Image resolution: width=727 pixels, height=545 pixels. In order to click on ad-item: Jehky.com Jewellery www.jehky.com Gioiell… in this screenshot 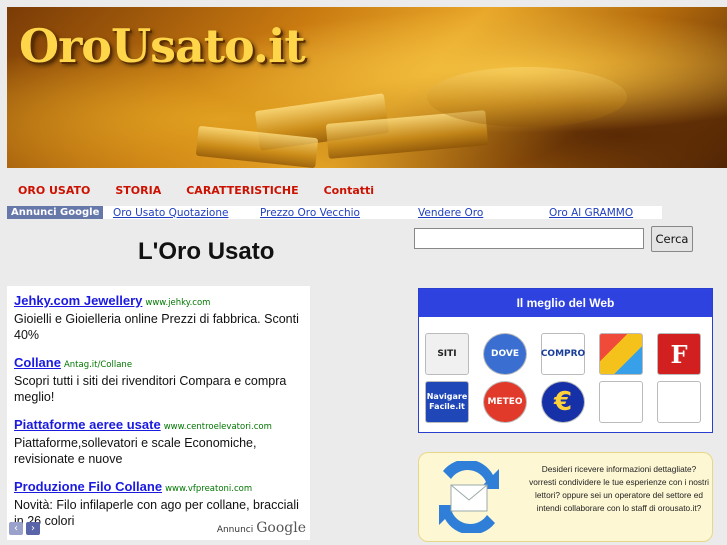, I will do `click(158, 316)`.